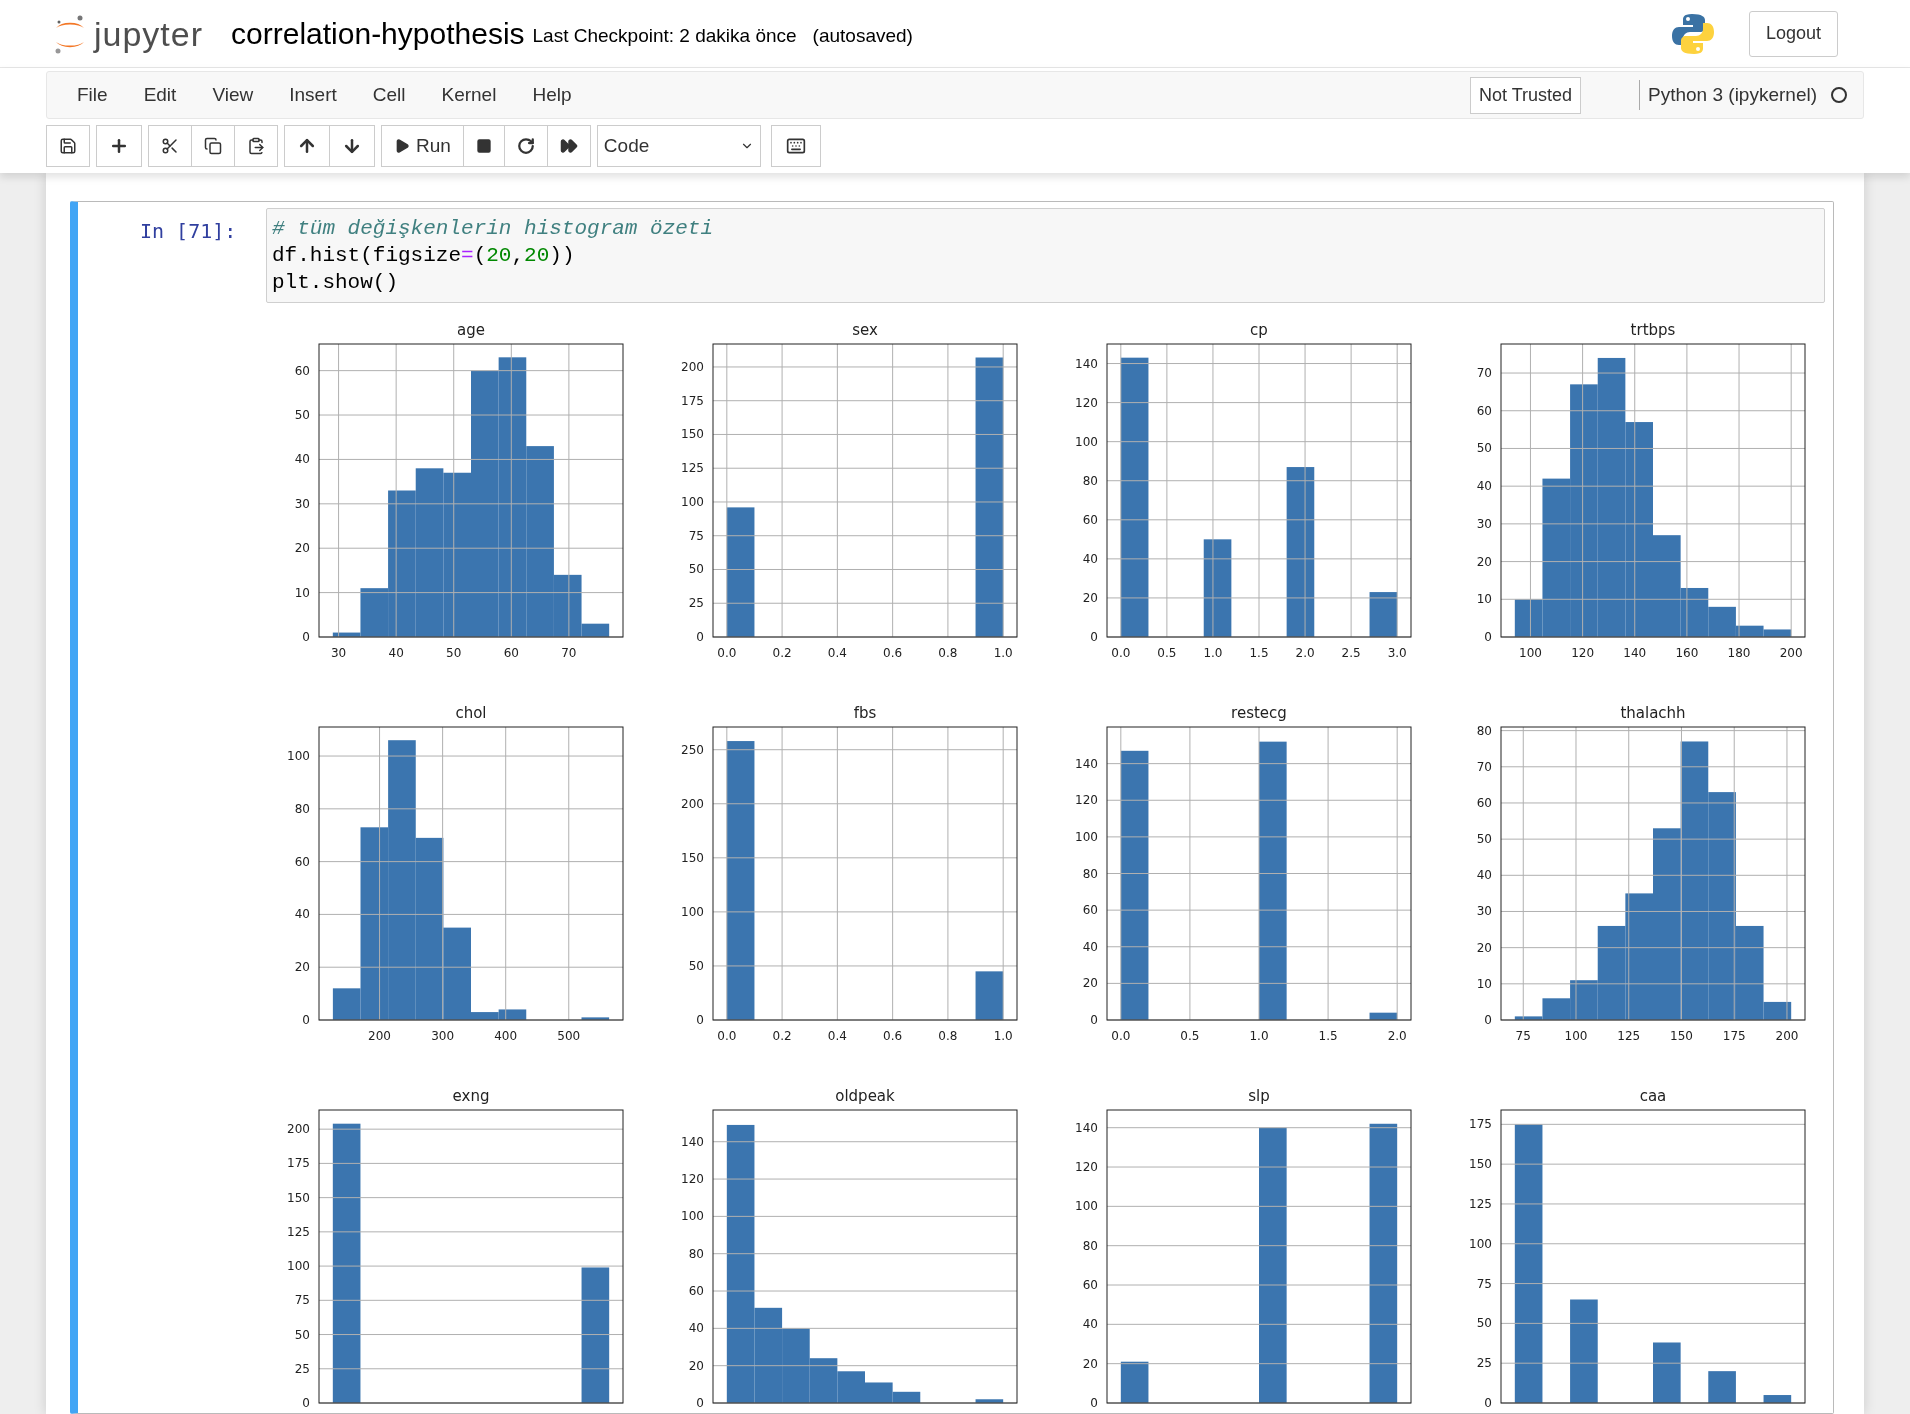 This screenshot has width=1910, height=1414. I want to click on move-up-button, so click(307, 146).